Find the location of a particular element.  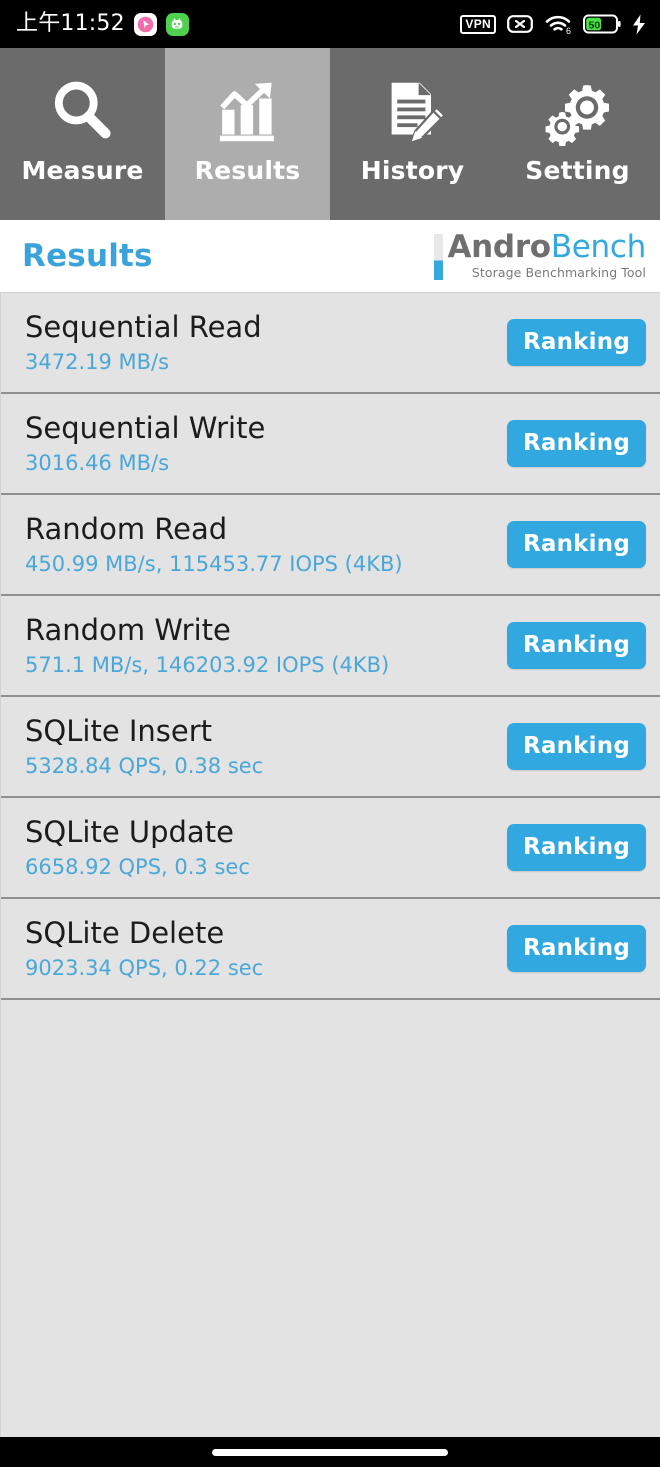

mute-icon is located at coordinates (520, 24).